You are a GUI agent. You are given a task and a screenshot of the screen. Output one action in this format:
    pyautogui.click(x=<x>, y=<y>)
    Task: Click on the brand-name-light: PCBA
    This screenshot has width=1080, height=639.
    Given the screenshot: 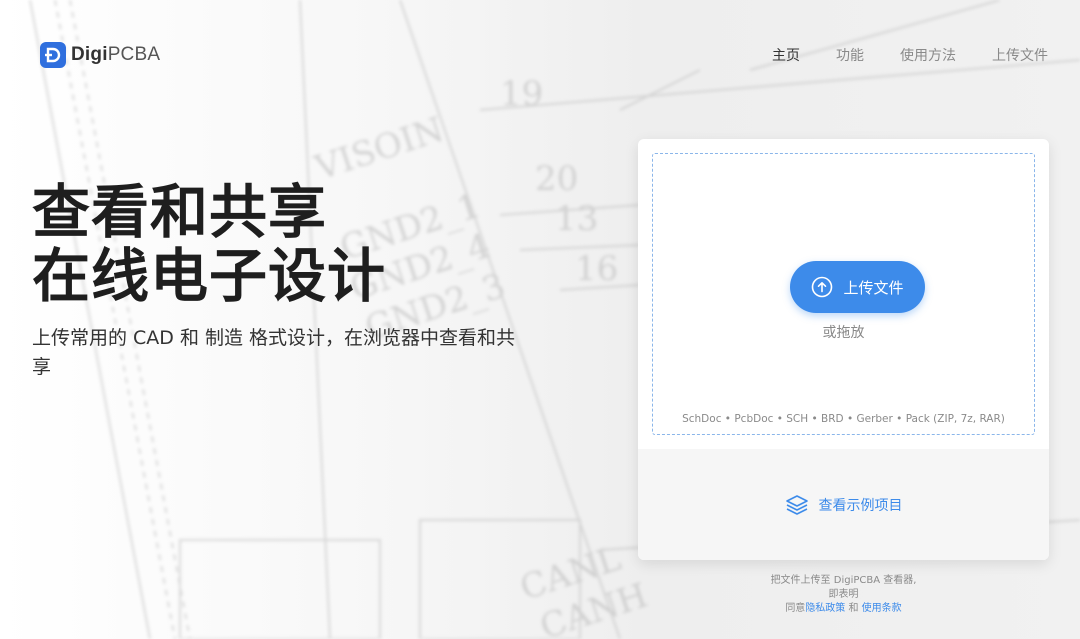 What is the action you would take?
    pyautogui.click(x=134, y=54)
    